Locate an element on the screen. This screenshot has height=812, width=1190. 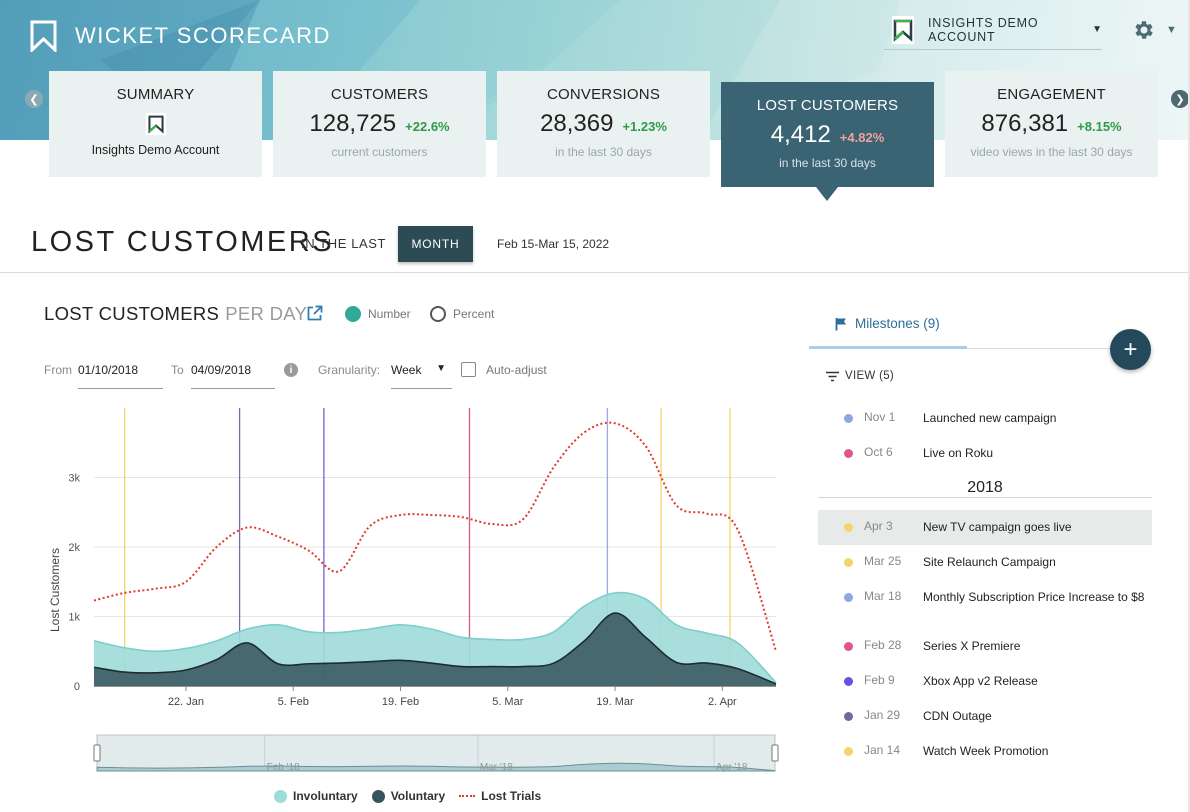
granularity-select: Week ▼ is located at coordinates (421, 372).